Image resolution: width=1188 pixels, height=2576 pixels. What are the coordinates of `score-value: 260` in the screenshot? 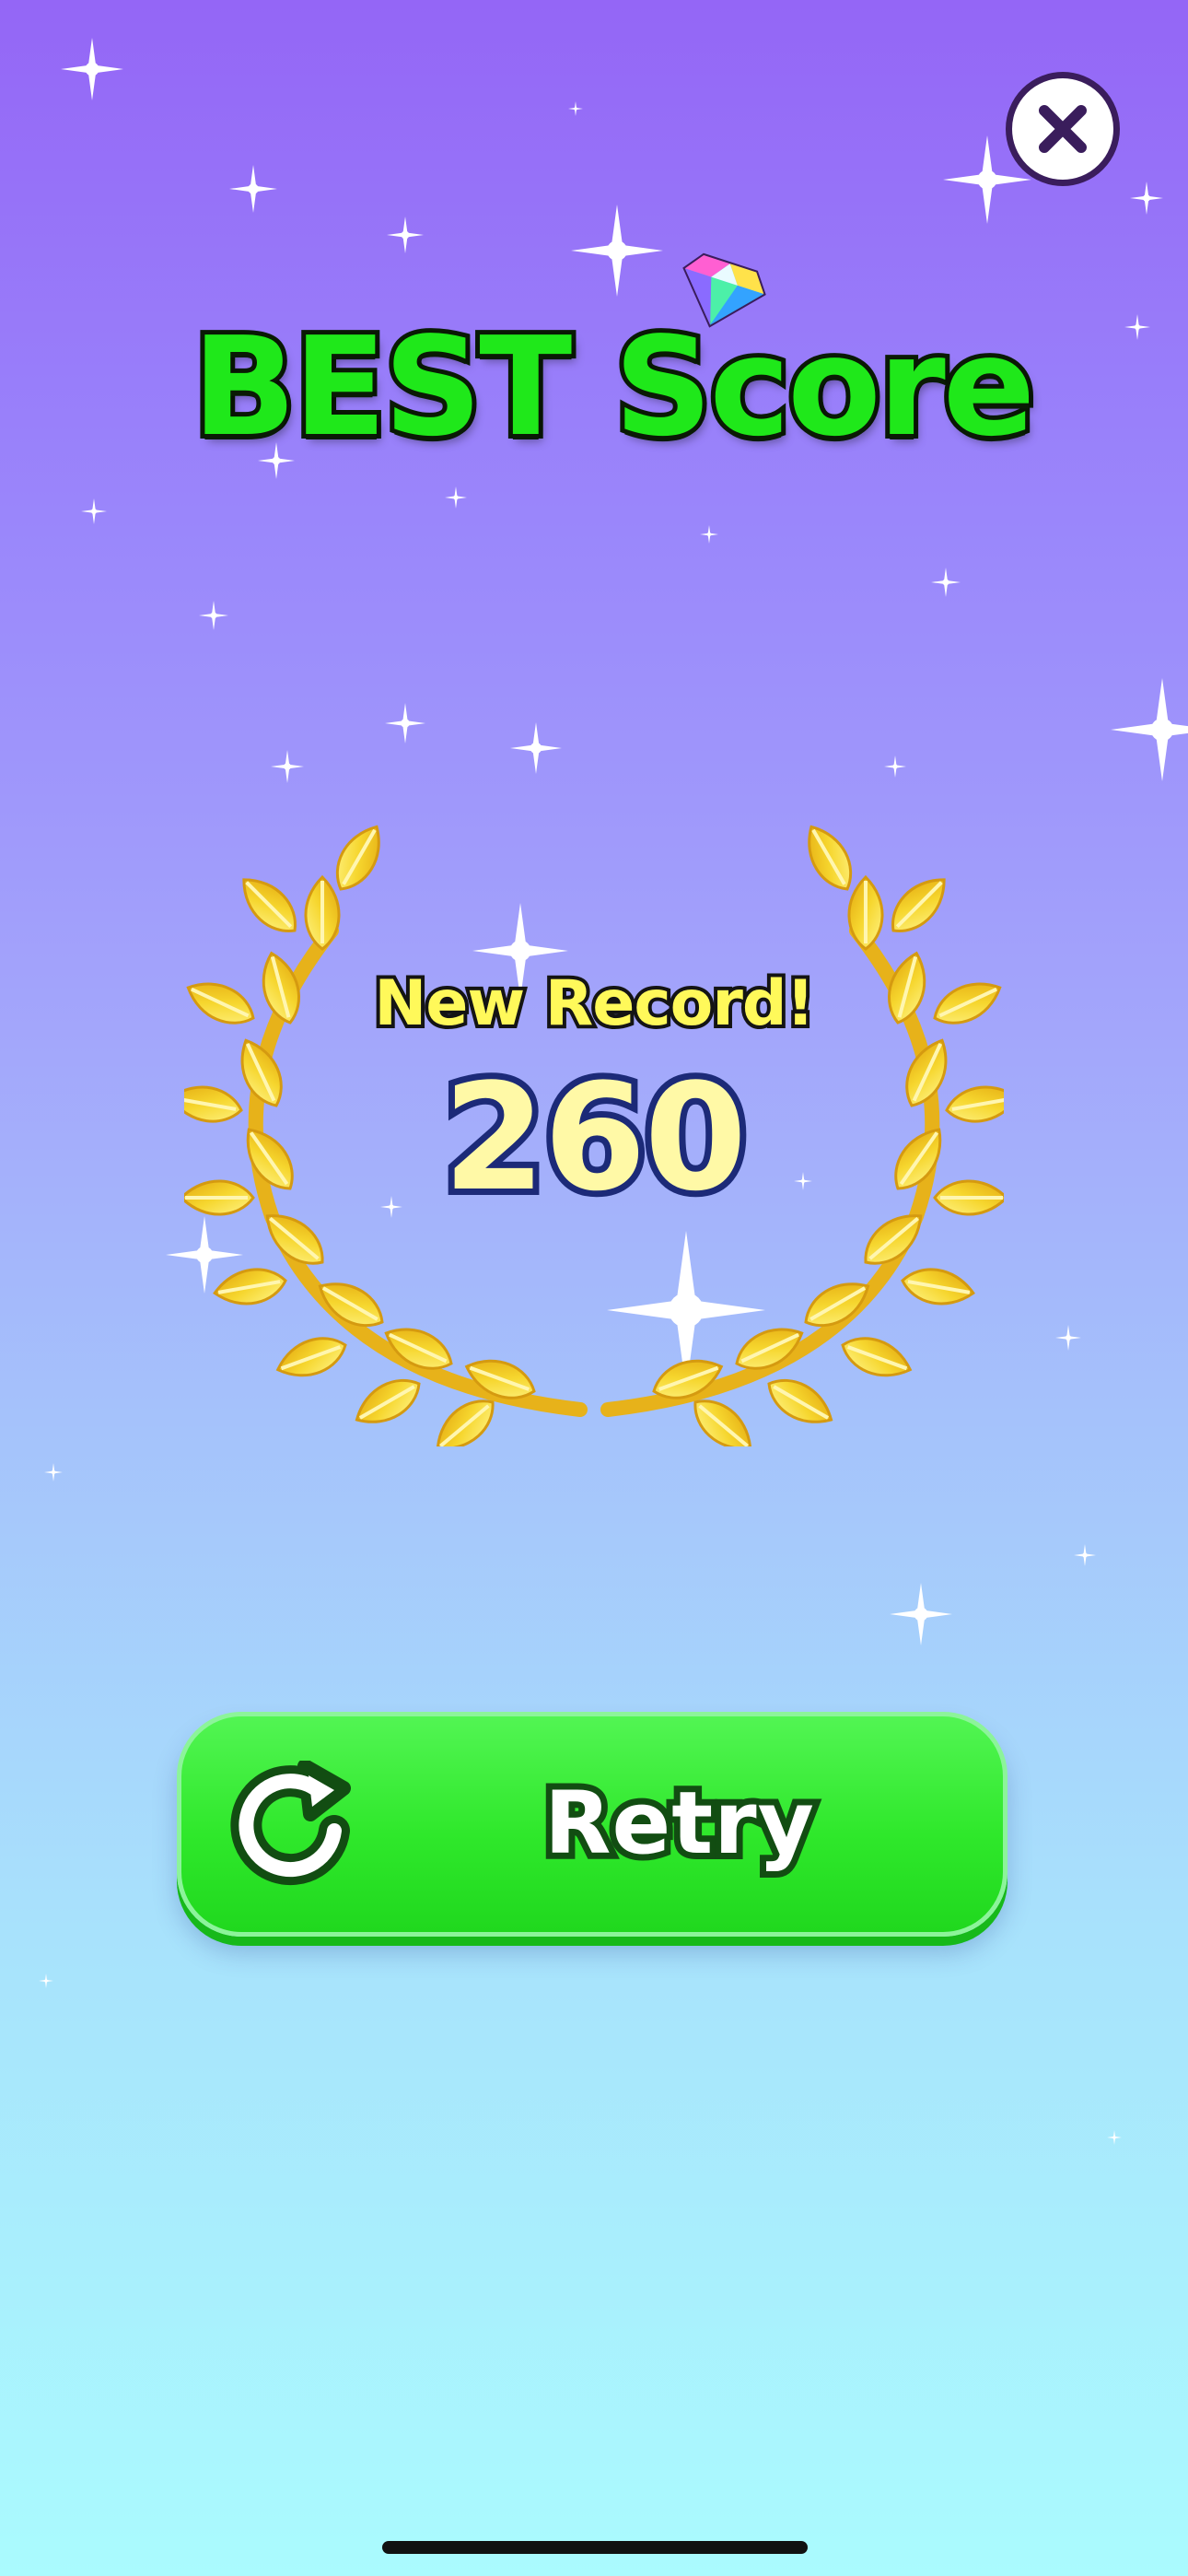 It's located at (595, 1137).